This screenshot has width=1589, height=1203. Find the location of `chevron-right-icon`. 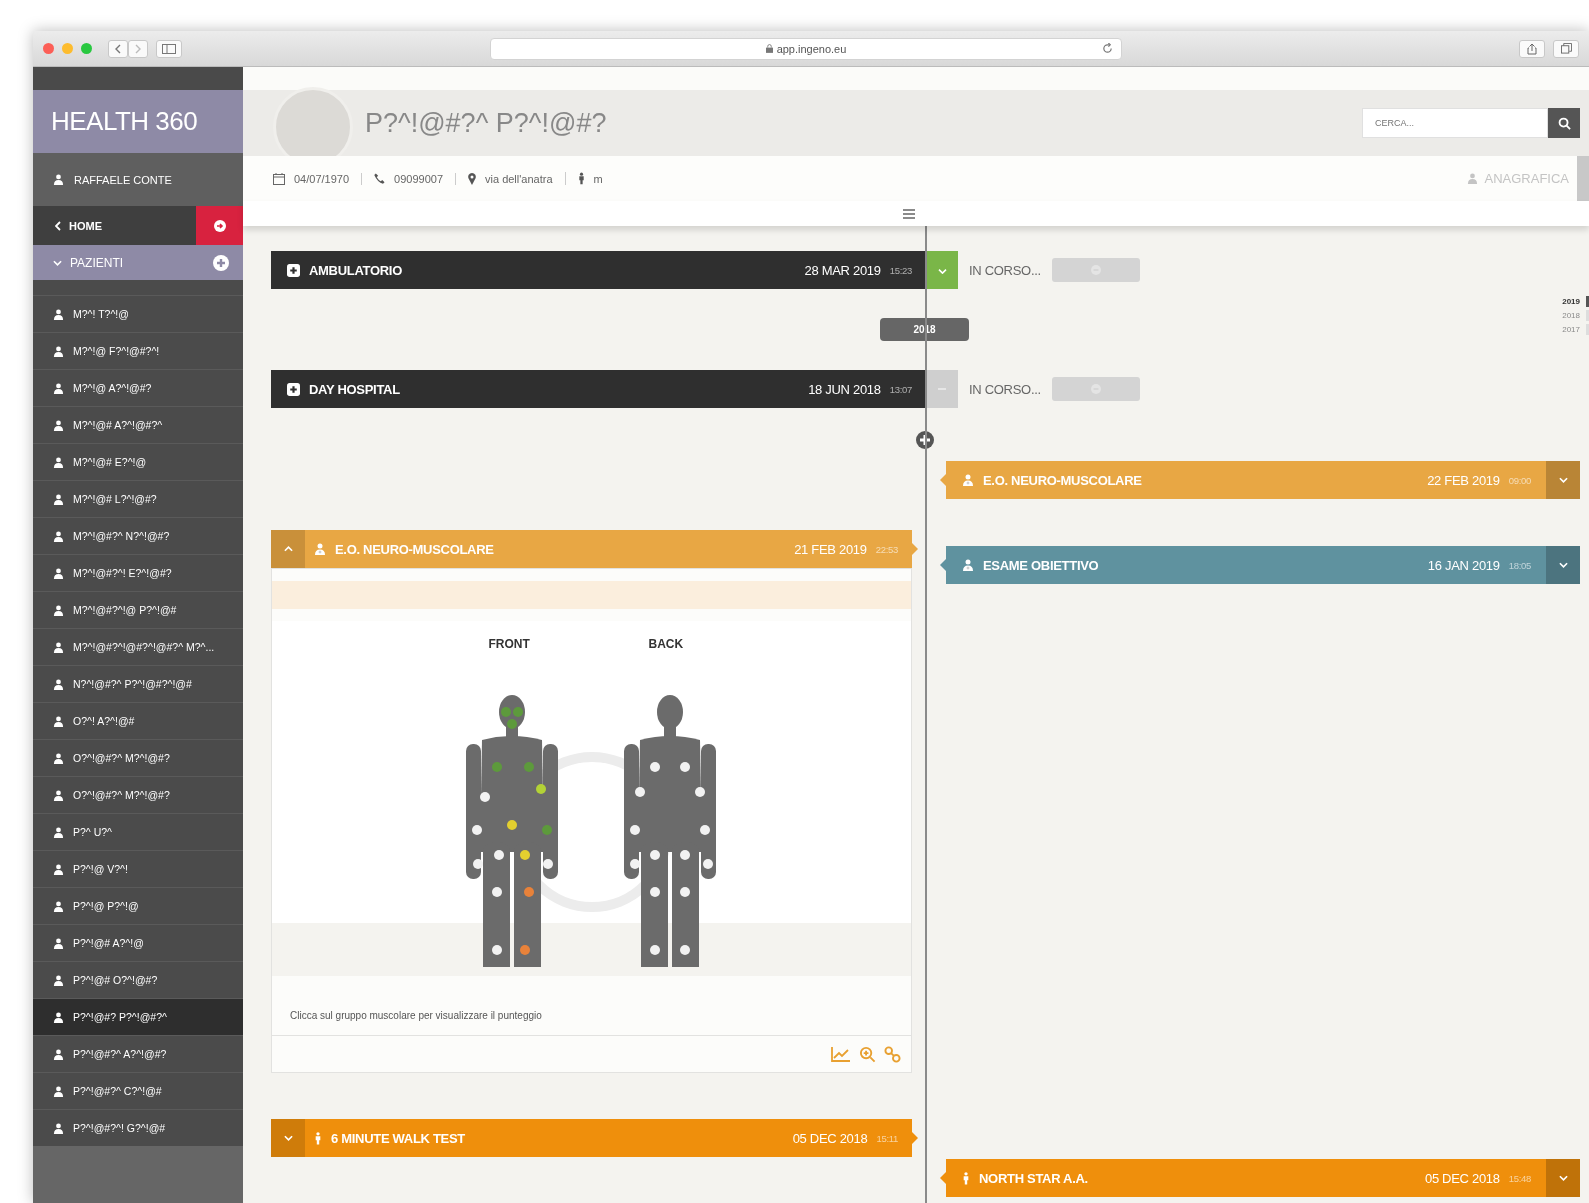

chevron-right-icon is located at coordinates (138, 48).